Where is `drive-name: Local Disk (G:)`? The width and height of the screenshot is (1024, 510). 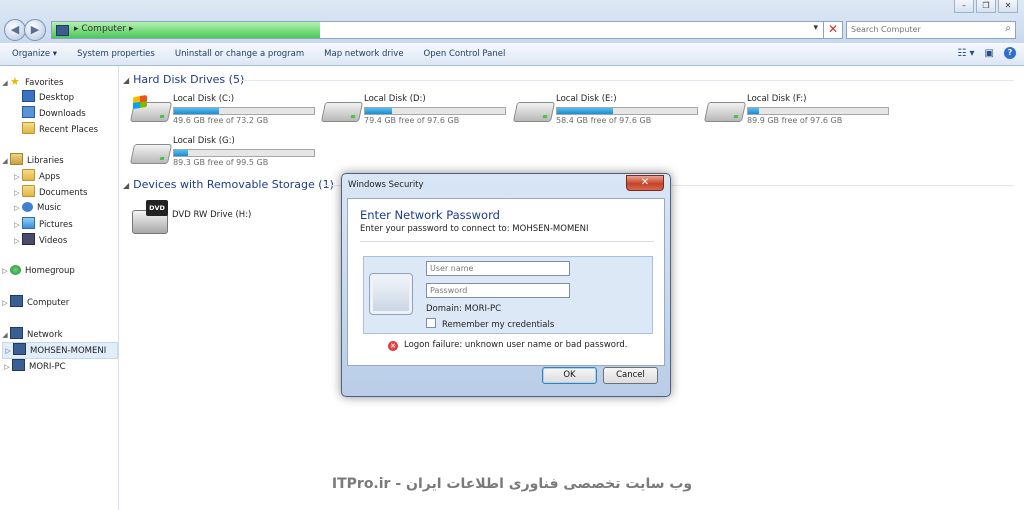 drive-name: Local Disk (G:) is located at coordinates (204, 141).